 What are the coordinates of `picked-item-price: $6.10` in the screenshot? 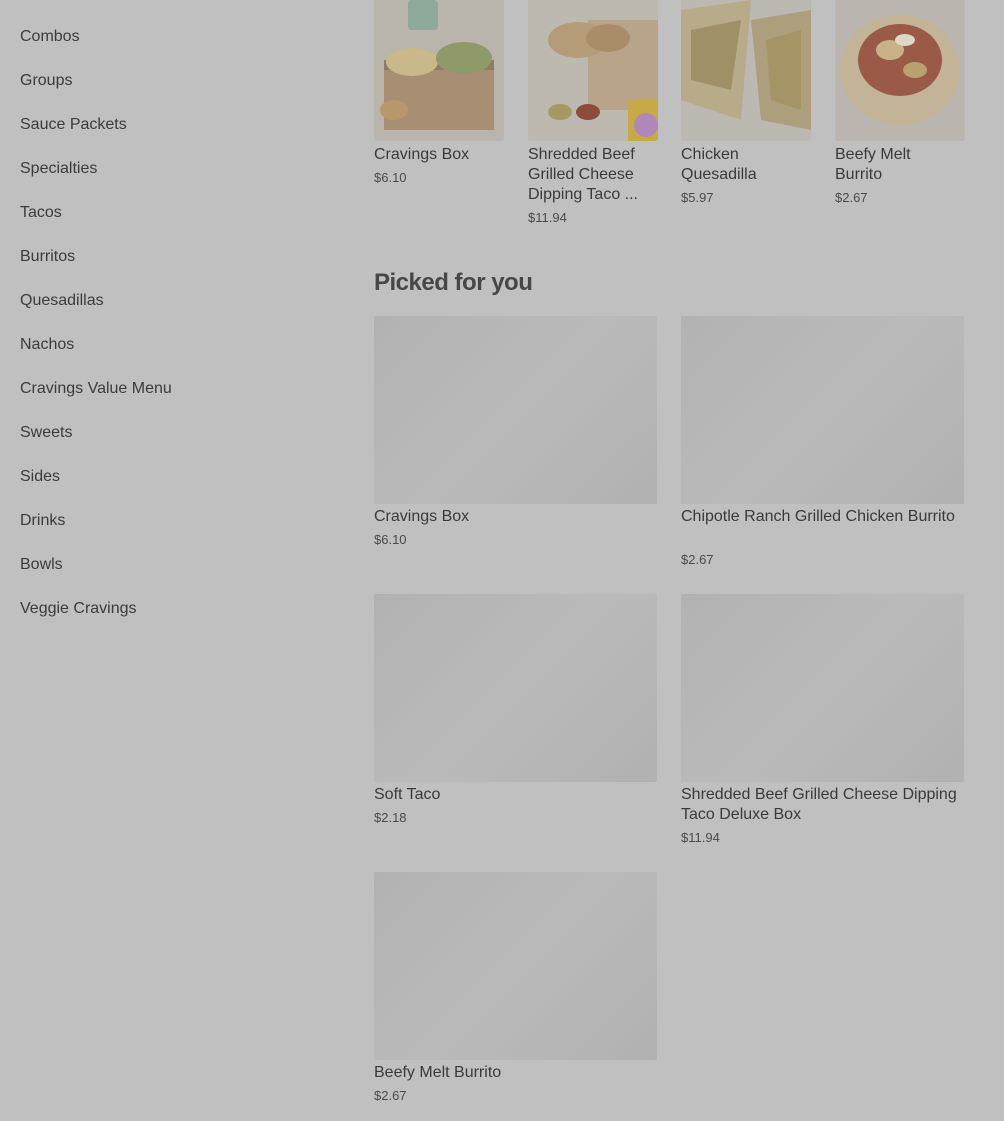 It's located at (390, 539).